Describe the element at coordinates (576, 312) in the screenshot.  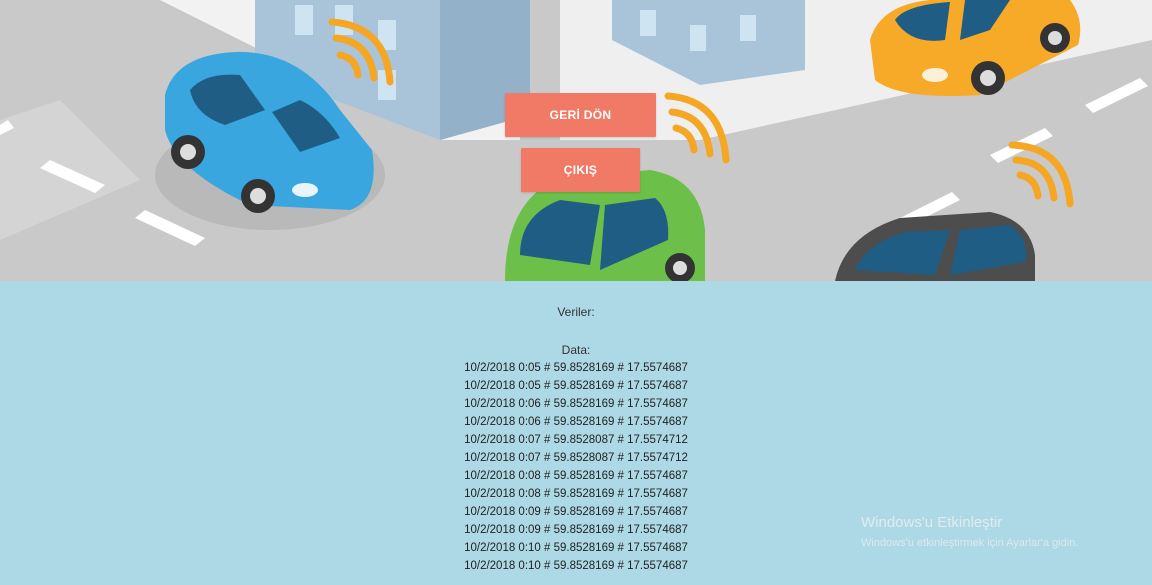
I see `data-section-title: Veriler:` at that location.